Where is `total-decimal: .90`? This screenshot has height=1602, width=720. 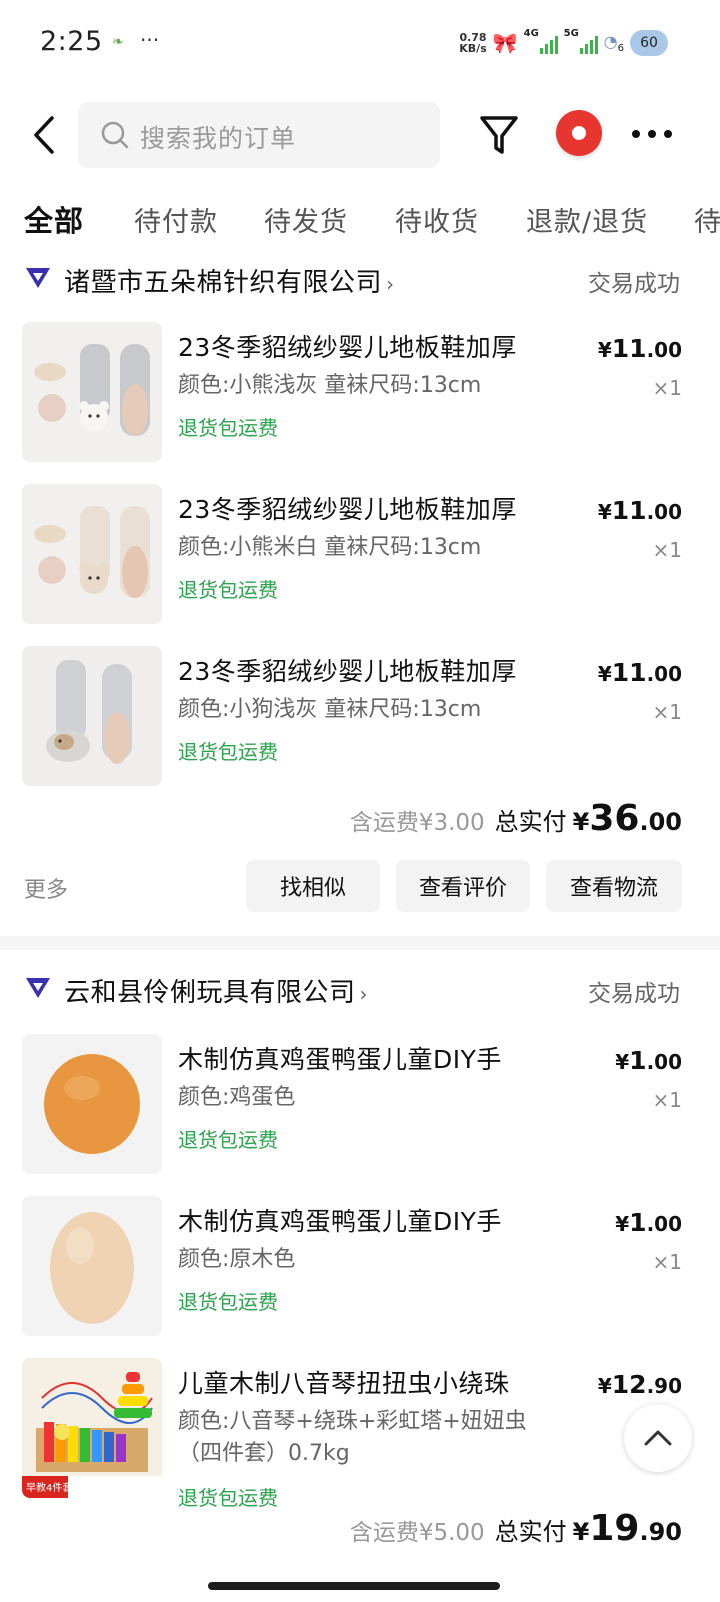
total-decimal: .90 is located at coordinates (660, 1532).